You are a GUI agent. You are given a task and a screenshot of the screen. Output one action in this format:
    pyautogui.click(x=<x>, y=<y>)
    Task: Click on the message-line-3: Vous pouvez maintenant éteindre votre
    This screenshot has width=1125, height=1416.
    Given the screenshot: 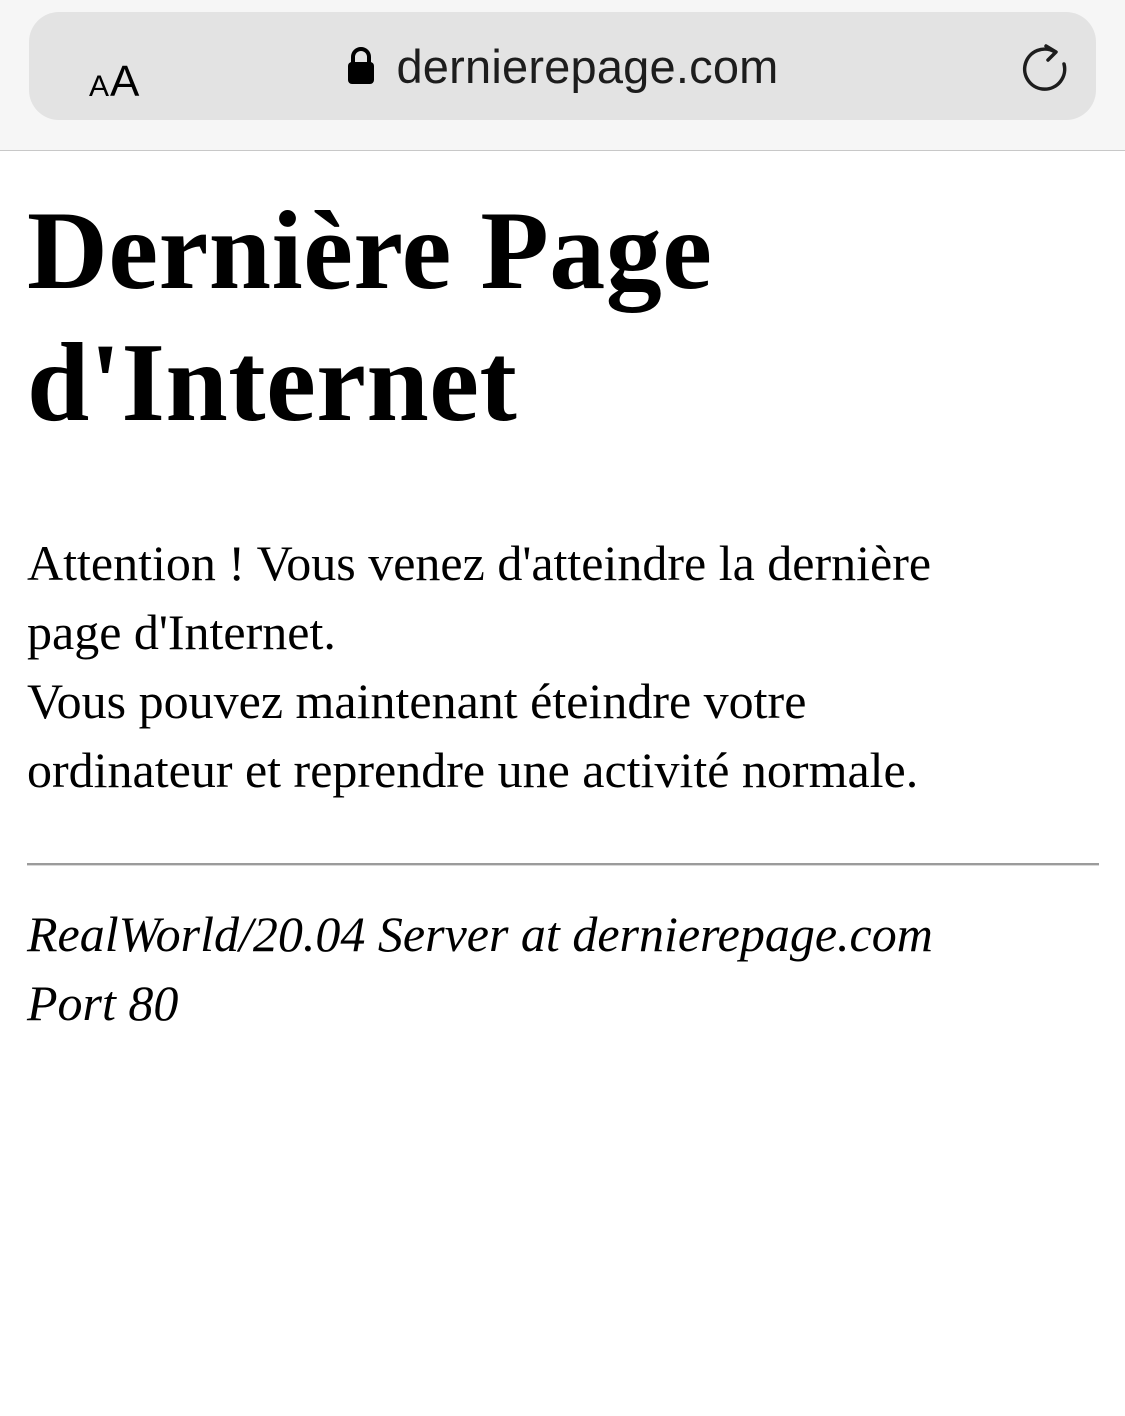 What is the action you would take?
    pyautogui.click(x=417, y=701)
    